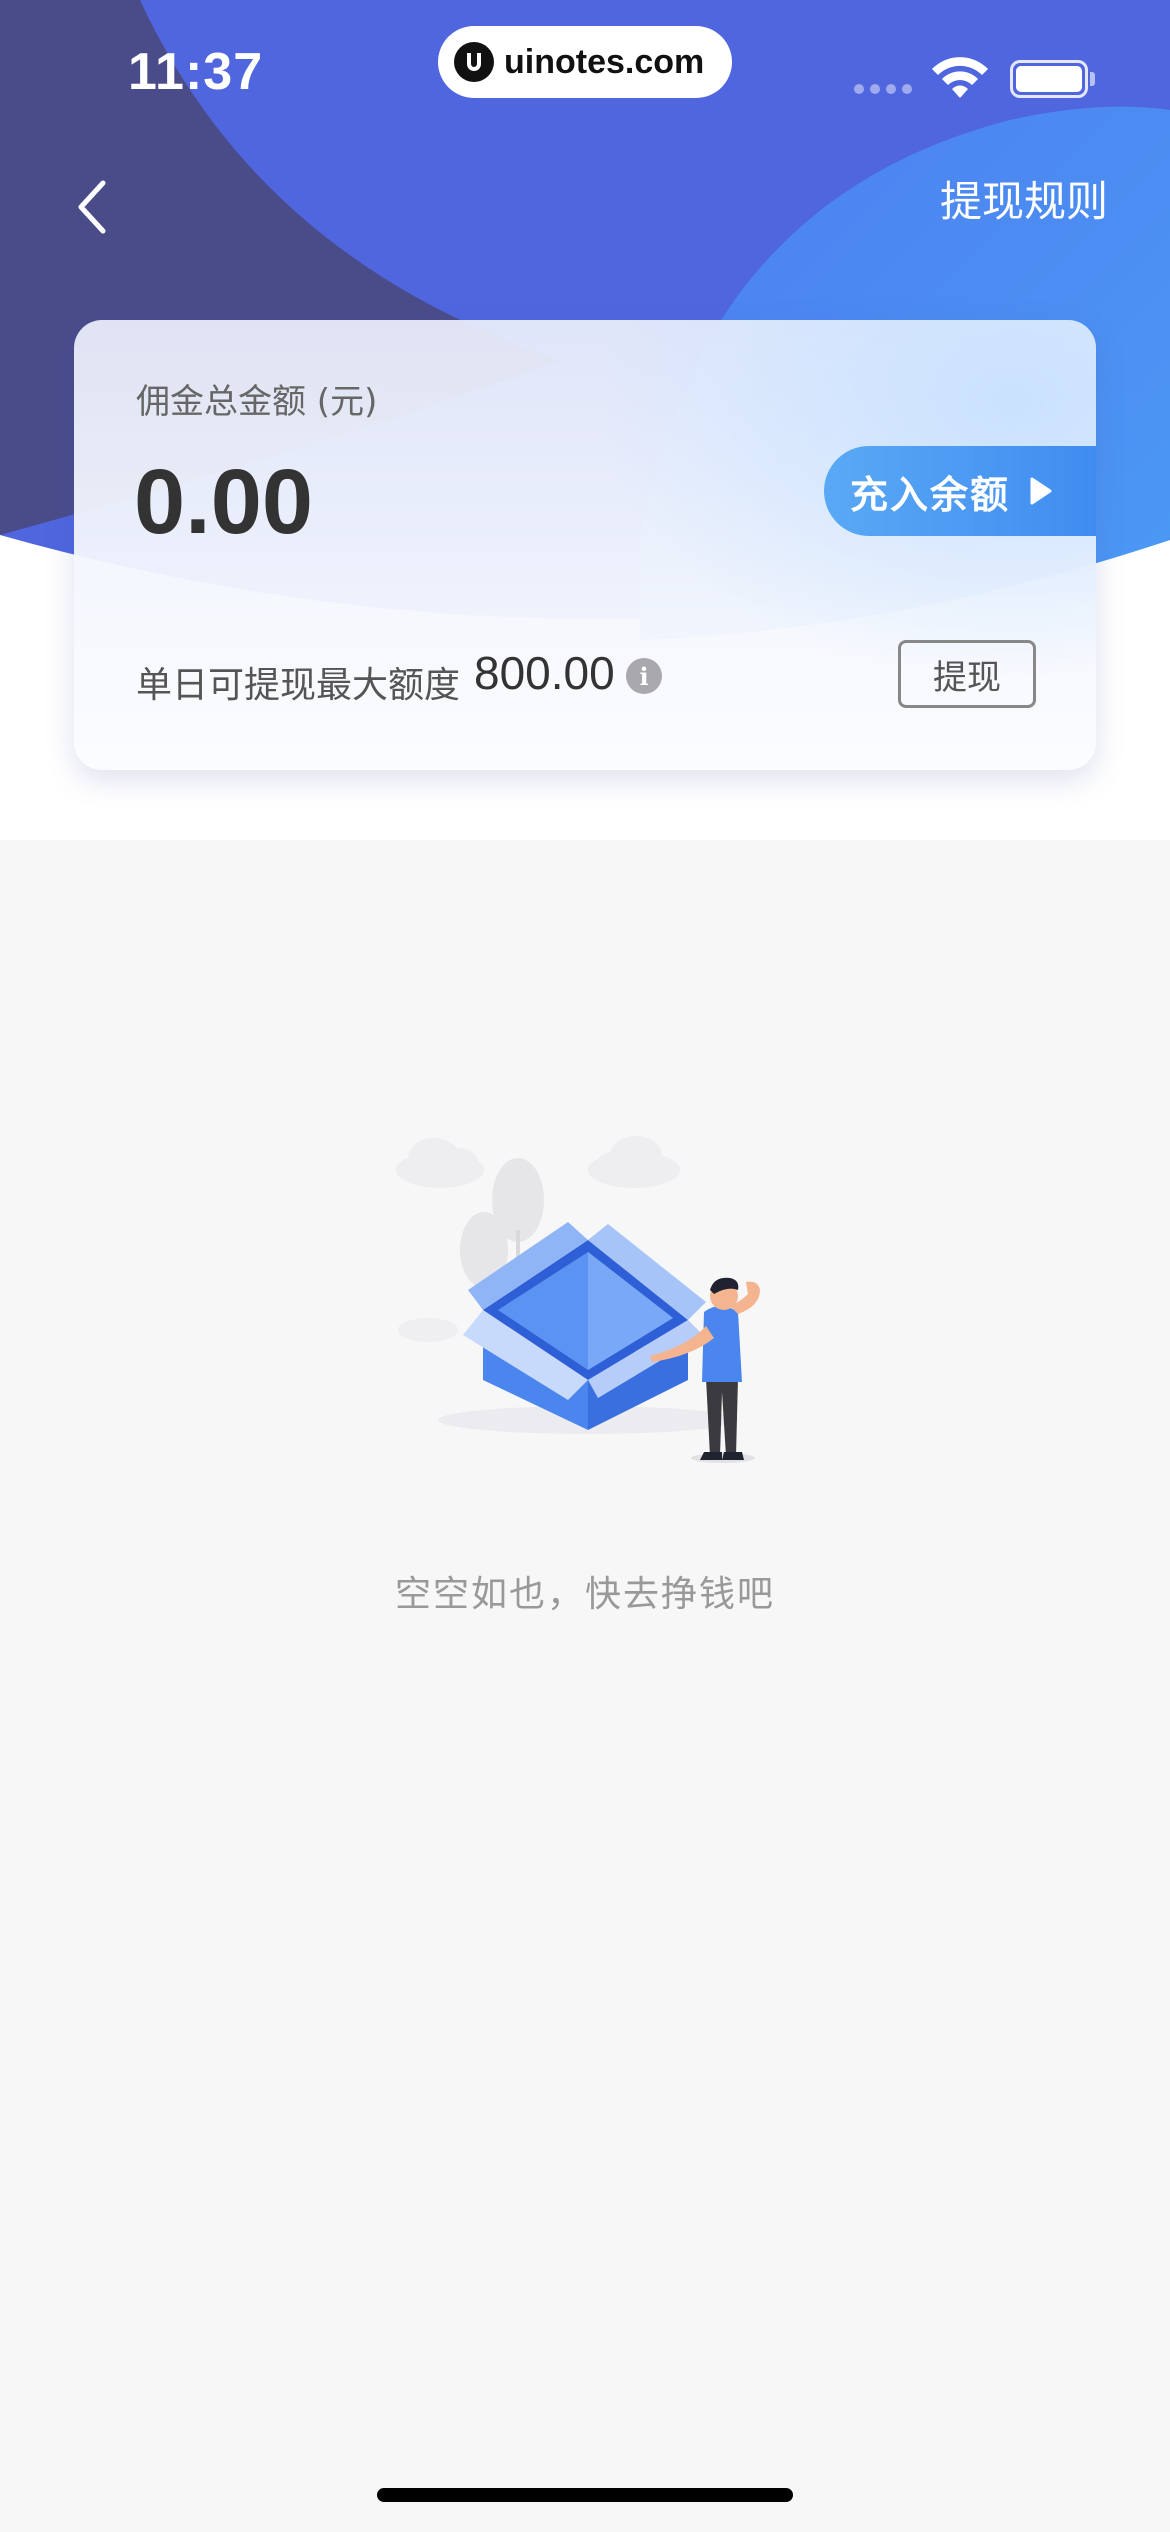 Image resolution: width=1170 pixels, height=2532 pixels. Describe the element at coordinates (960, 77) in the screenshot. I see `wifi-icon` at that location.